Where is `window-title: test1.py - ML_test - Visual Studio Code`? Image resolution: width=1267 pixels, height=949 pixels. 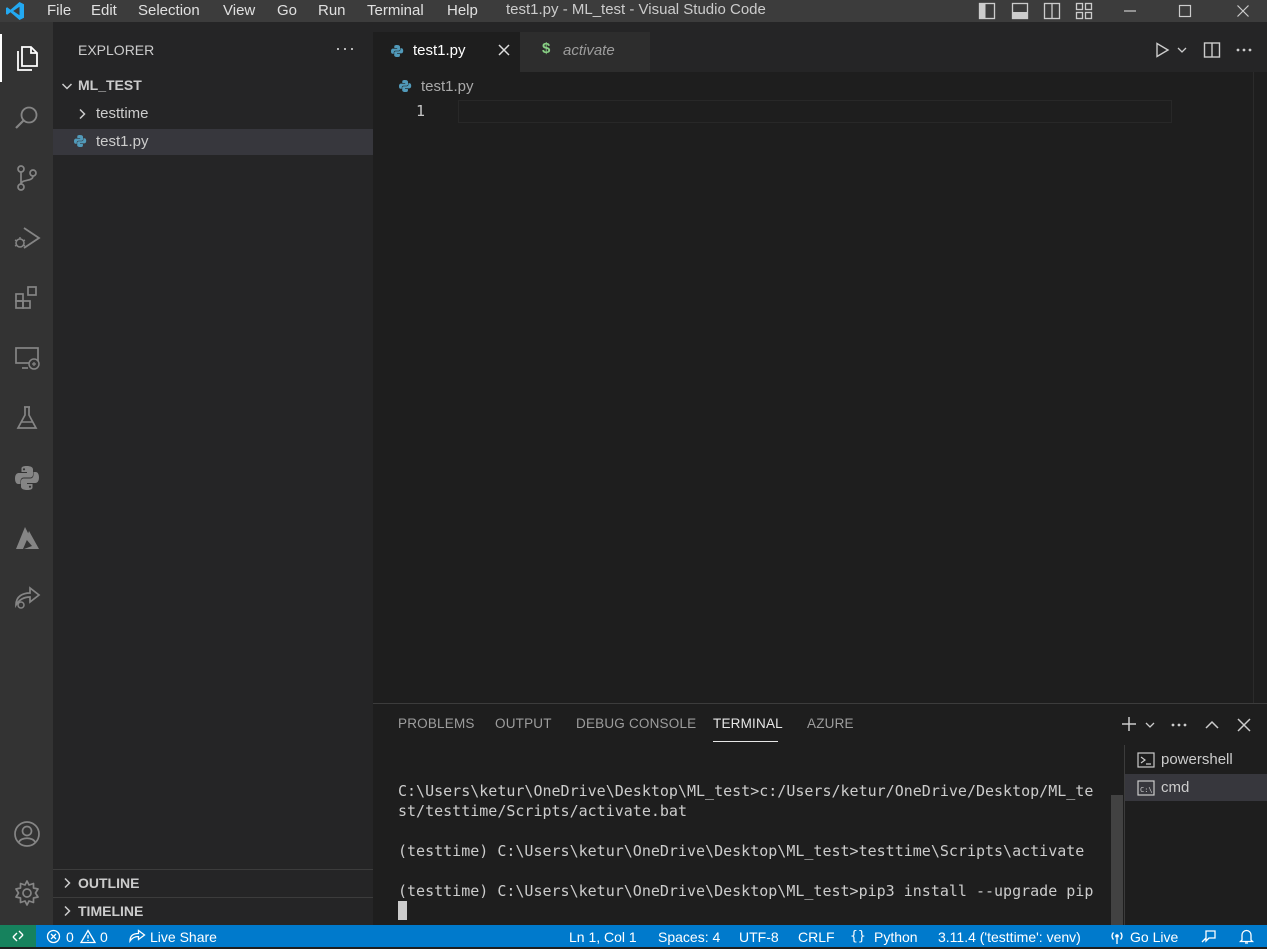 window-title: test1.py - ML_test - Visual Studio Code is located at coordinates (636, 9).